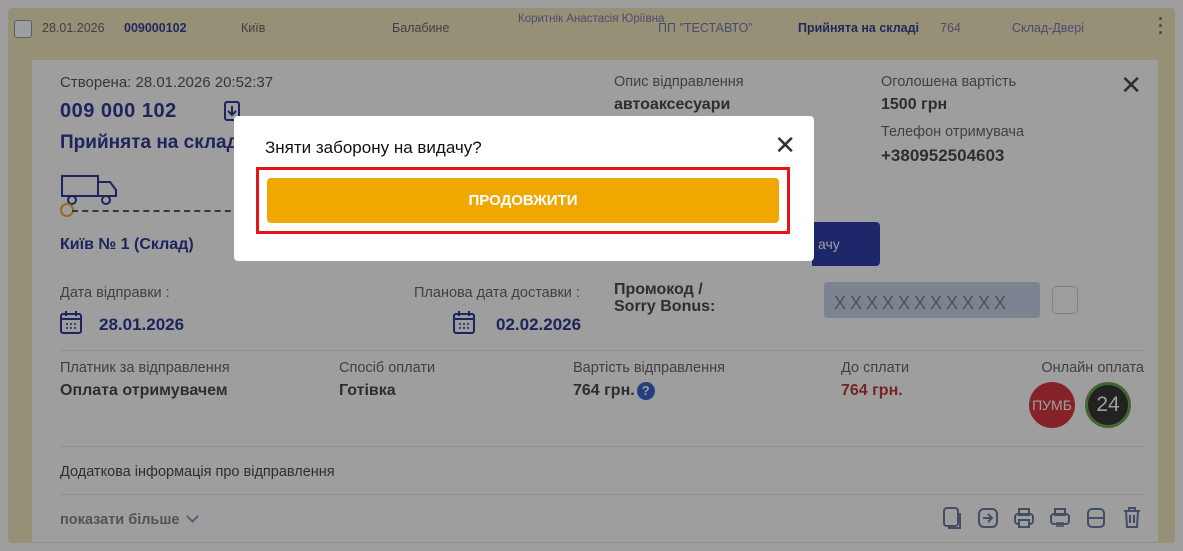  I want to click on confirm-dialog: Зняти заборону на видачу? ✕ ПРОДОВЖИТИ, so click(524, 188).